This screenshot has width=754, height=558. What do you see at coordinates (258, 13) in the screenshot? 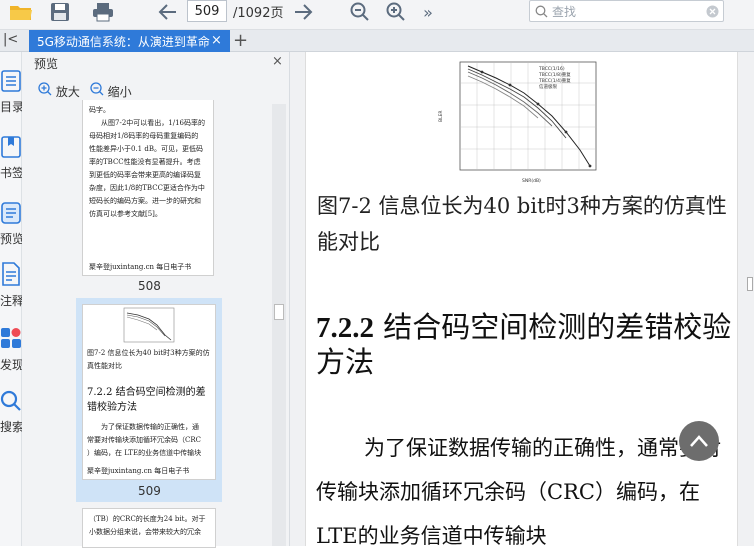
I see `page-total-label: /1092页` at bounding box center [258, 13].